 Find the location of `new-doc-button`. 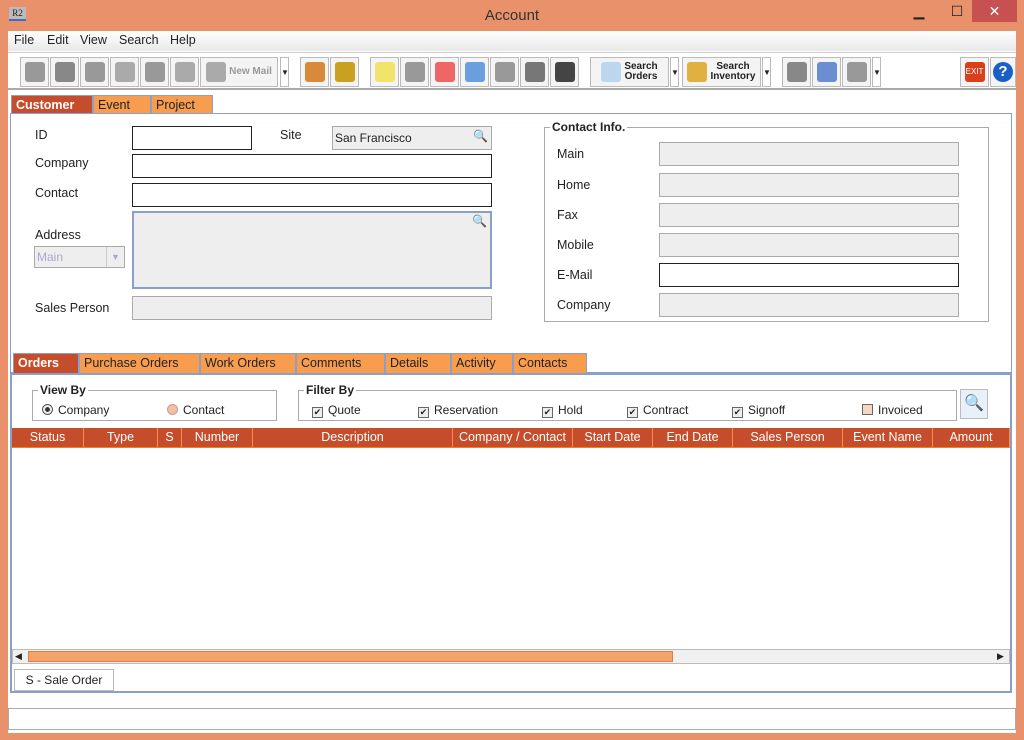

new-doc-button is located at coordinates (384, 72).